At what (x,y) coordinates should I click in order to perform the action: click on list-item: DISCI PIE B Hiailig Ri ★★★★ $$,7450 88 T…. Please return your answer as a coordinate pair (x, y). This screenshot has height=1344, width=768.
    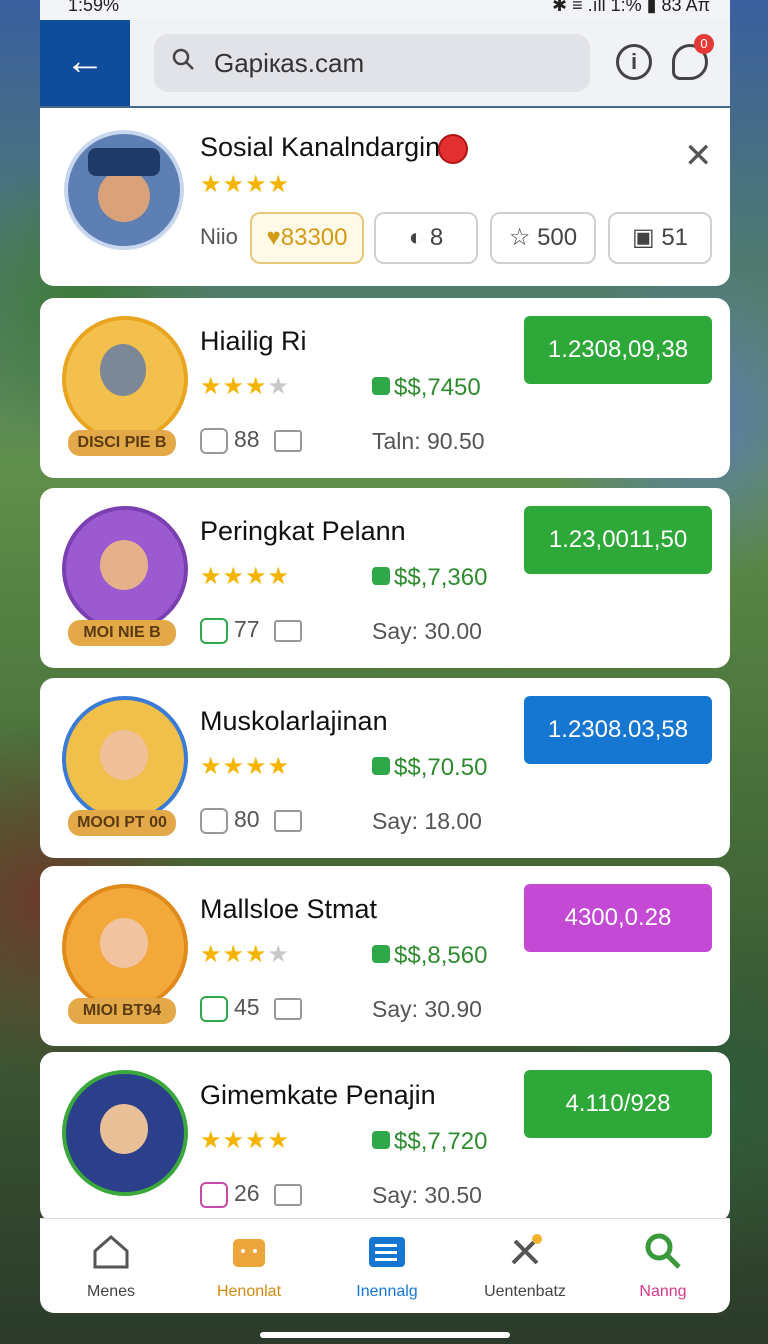
    Looking at the image, I should click on (385, 388).